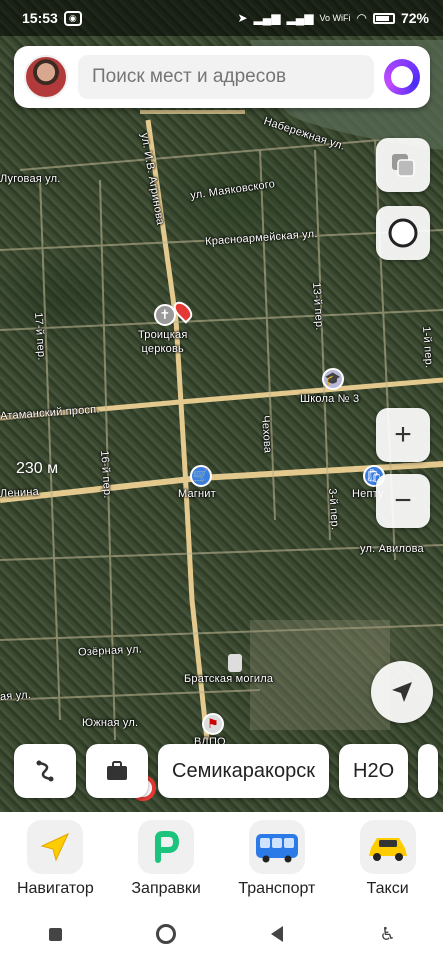 The image size is (443, 960). I want to click on poi-bratskaya-label: Братская могила, so click(228, 679).